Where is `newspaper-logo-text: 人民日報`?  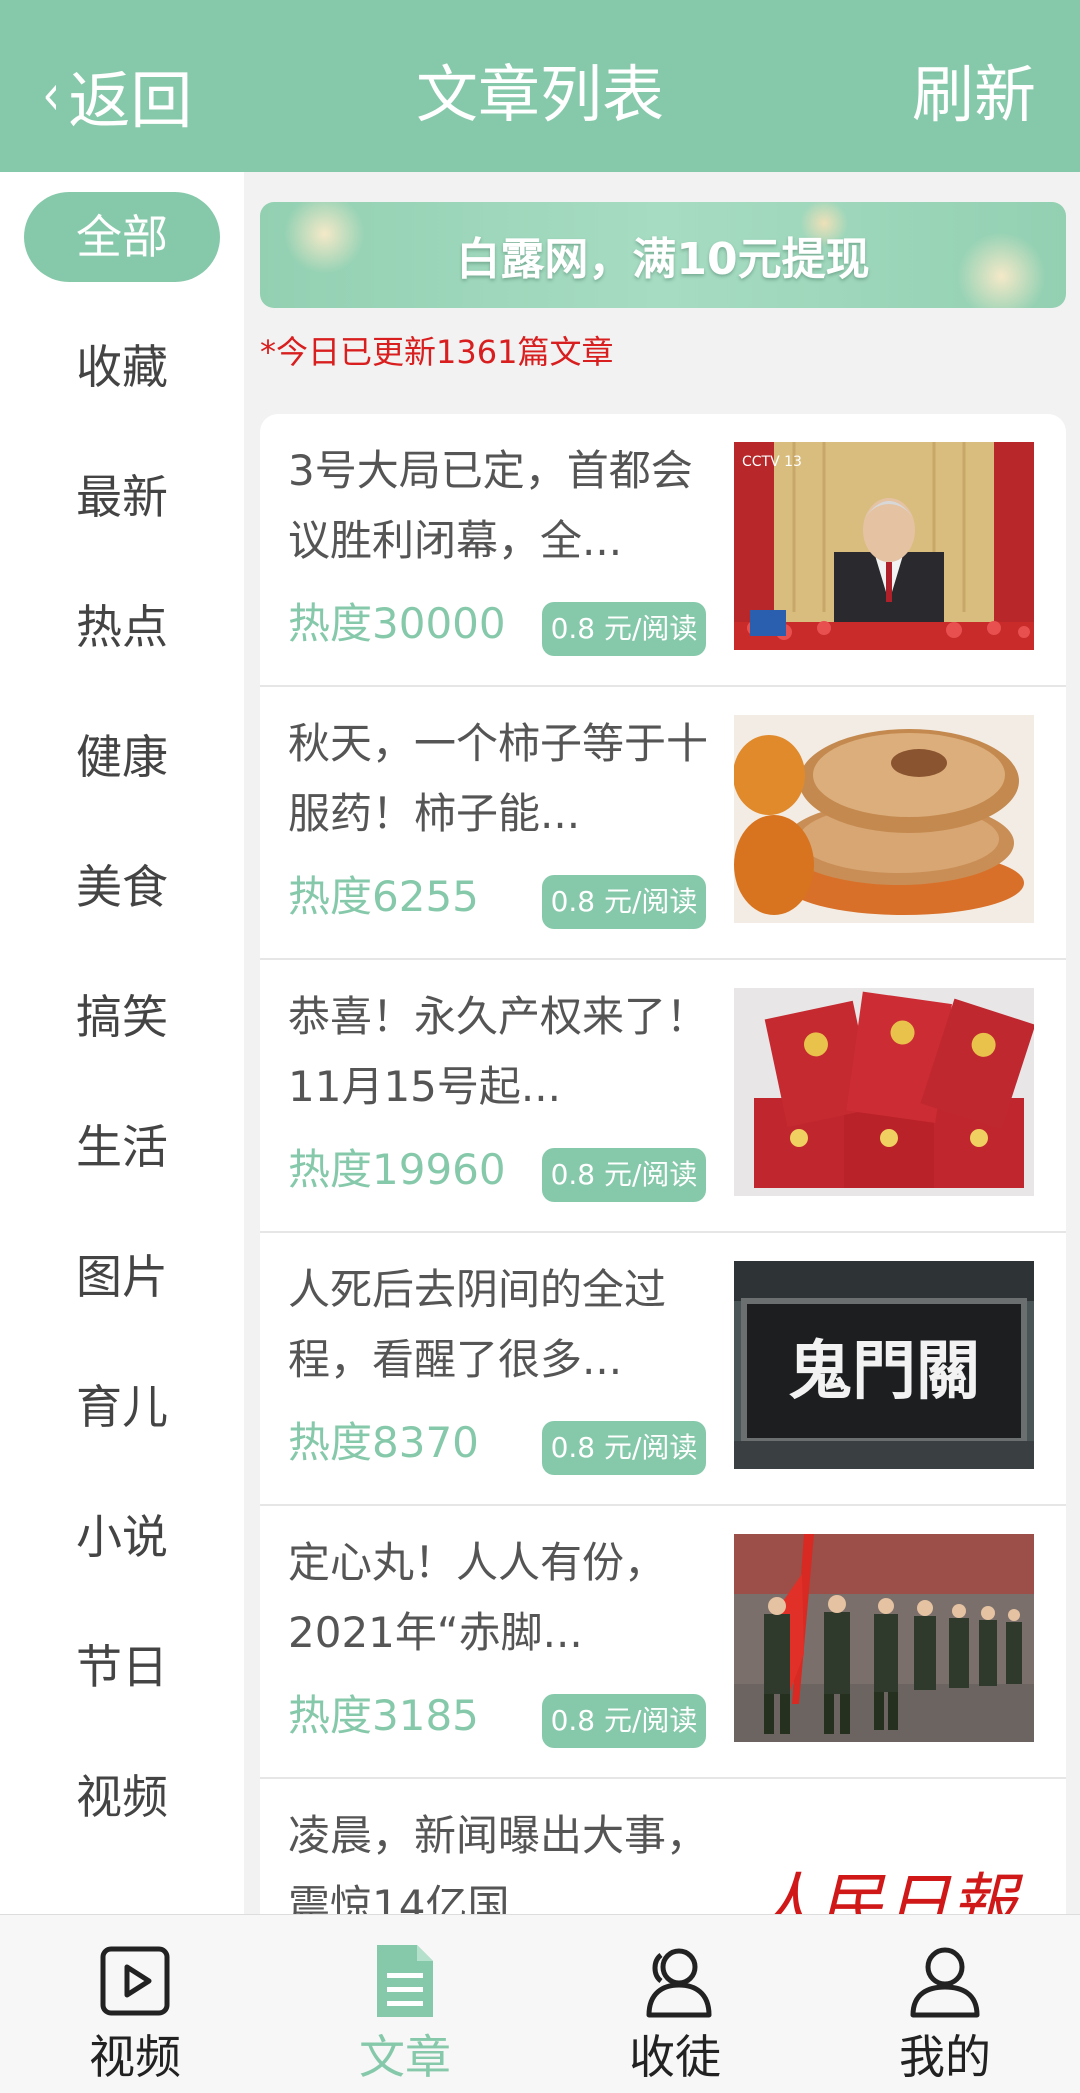
newspaper-logo-text: 人民日報 is located at coordinates (888, 1890).